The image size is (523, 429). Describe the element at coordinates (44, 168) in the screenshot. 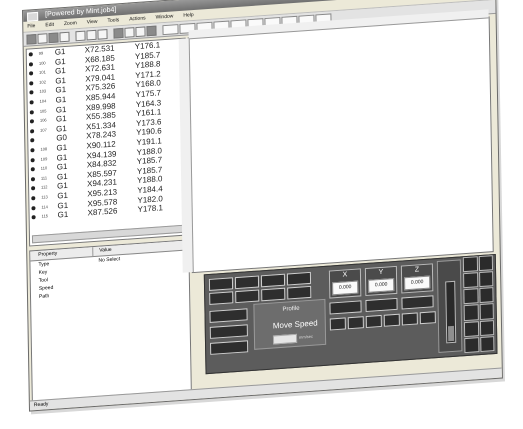

I see `gcode-line-number: 110` at that location.